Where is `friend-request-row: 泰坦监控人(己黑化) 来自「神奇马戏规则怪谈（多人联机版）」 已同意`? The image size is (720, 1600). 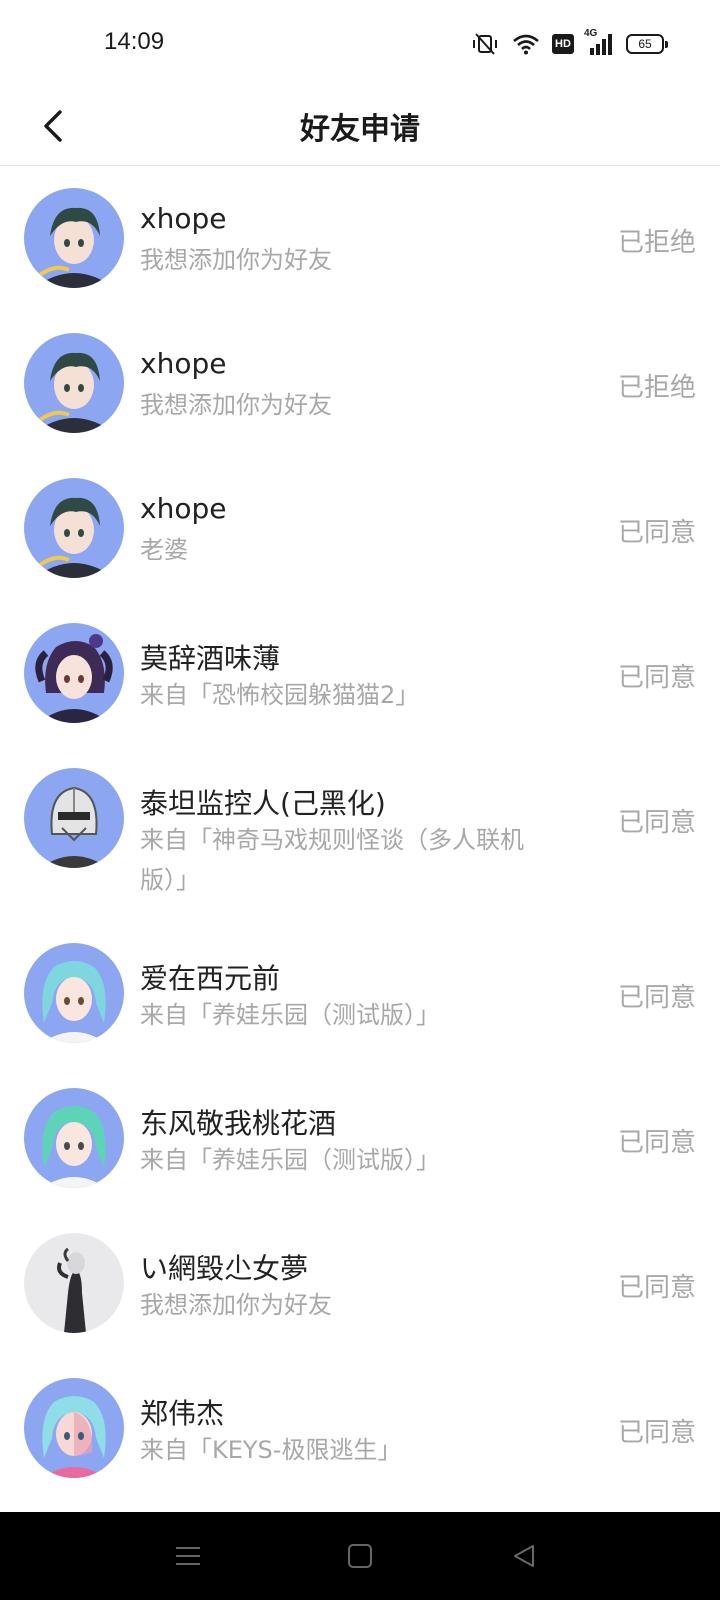 friend-request-row: 泰坦监控人(己黑化) 来自「神奇马戏规则怪谈（多人联机版）」 已同意 is located at coordinates (360, 843).